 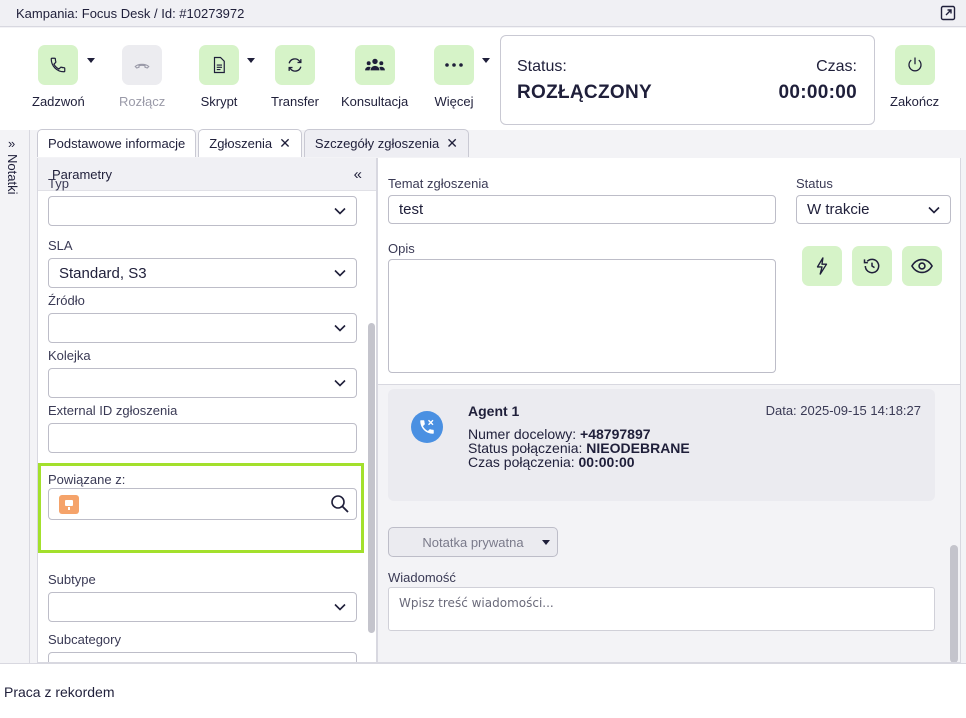 I want to click on transfer-button: Transfer, so click(x=295, y=77).